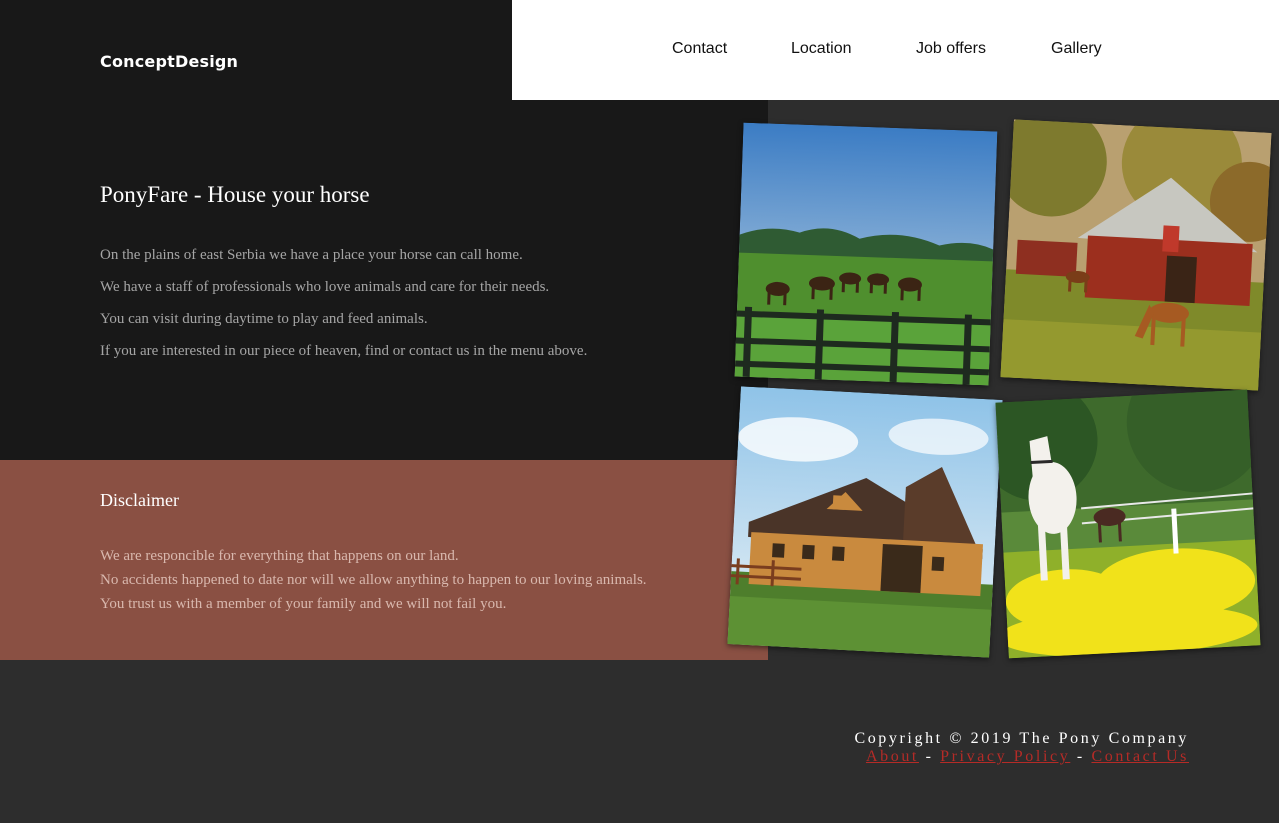  I want to click on footer-link-about: About, so click(892, 756).